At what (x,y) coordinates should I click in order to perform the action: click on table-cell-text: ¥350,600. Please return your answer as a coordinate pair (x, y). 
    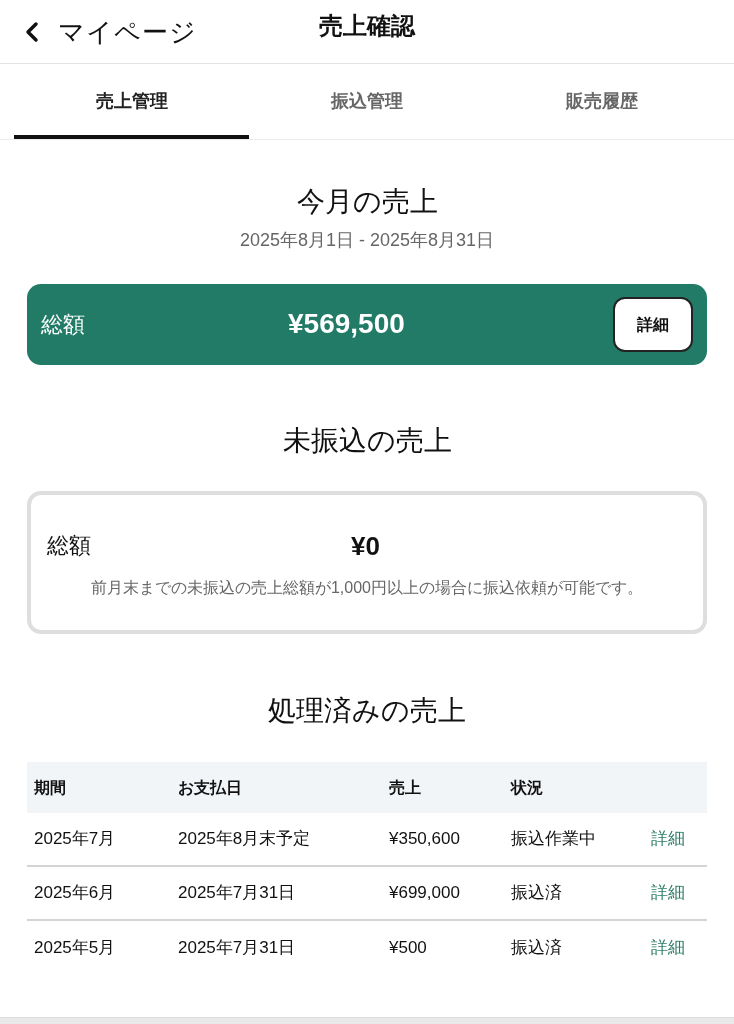
    Looking at the image, I should click on (424, 839).